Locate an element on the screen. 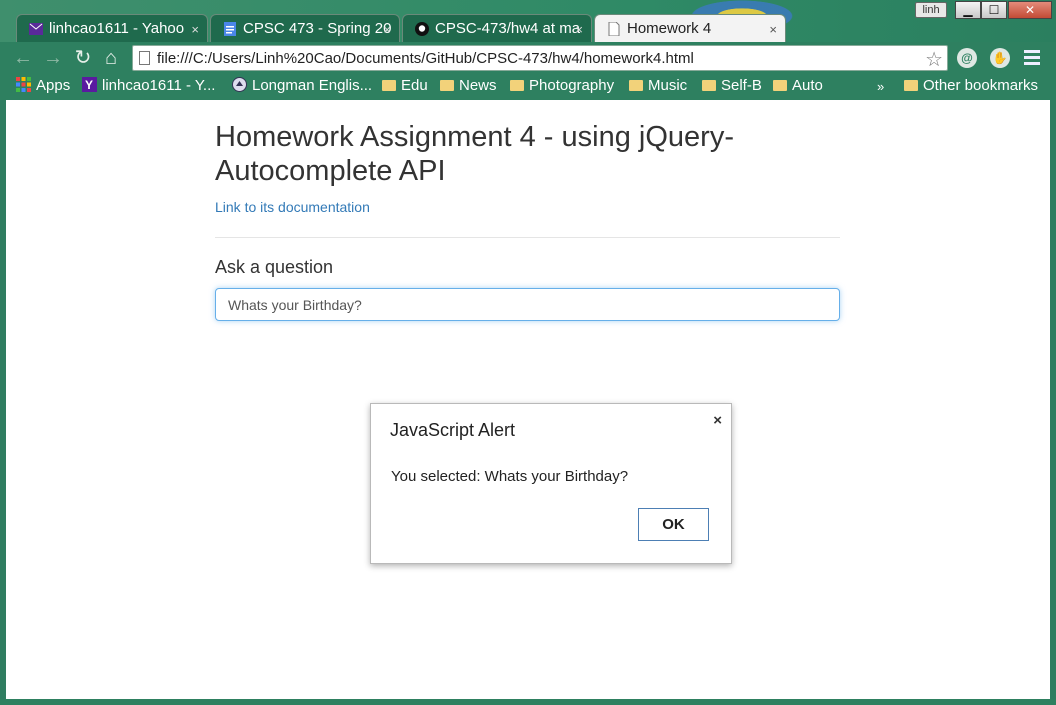 This screenshot has width=1056, height=705. apps-grid-icon is located at coordinates (23, 84).